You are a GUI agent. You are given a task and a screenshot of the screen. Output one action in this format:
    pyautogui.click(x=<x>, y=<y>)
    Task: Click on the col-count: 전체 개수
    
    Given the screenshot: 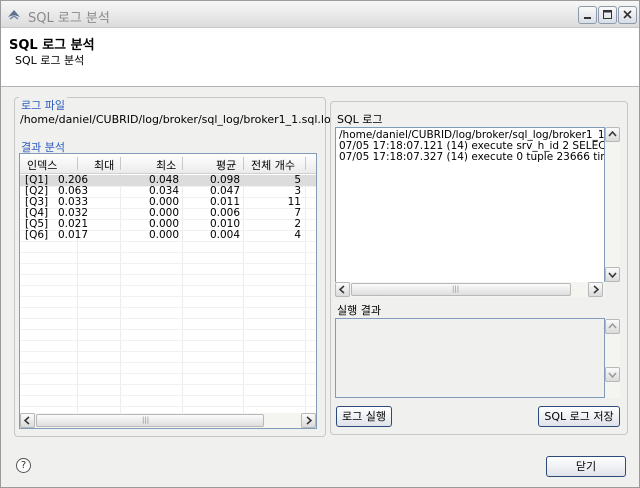 What is the action you would take?
    pyautogui.click(x=273, y=165)
    